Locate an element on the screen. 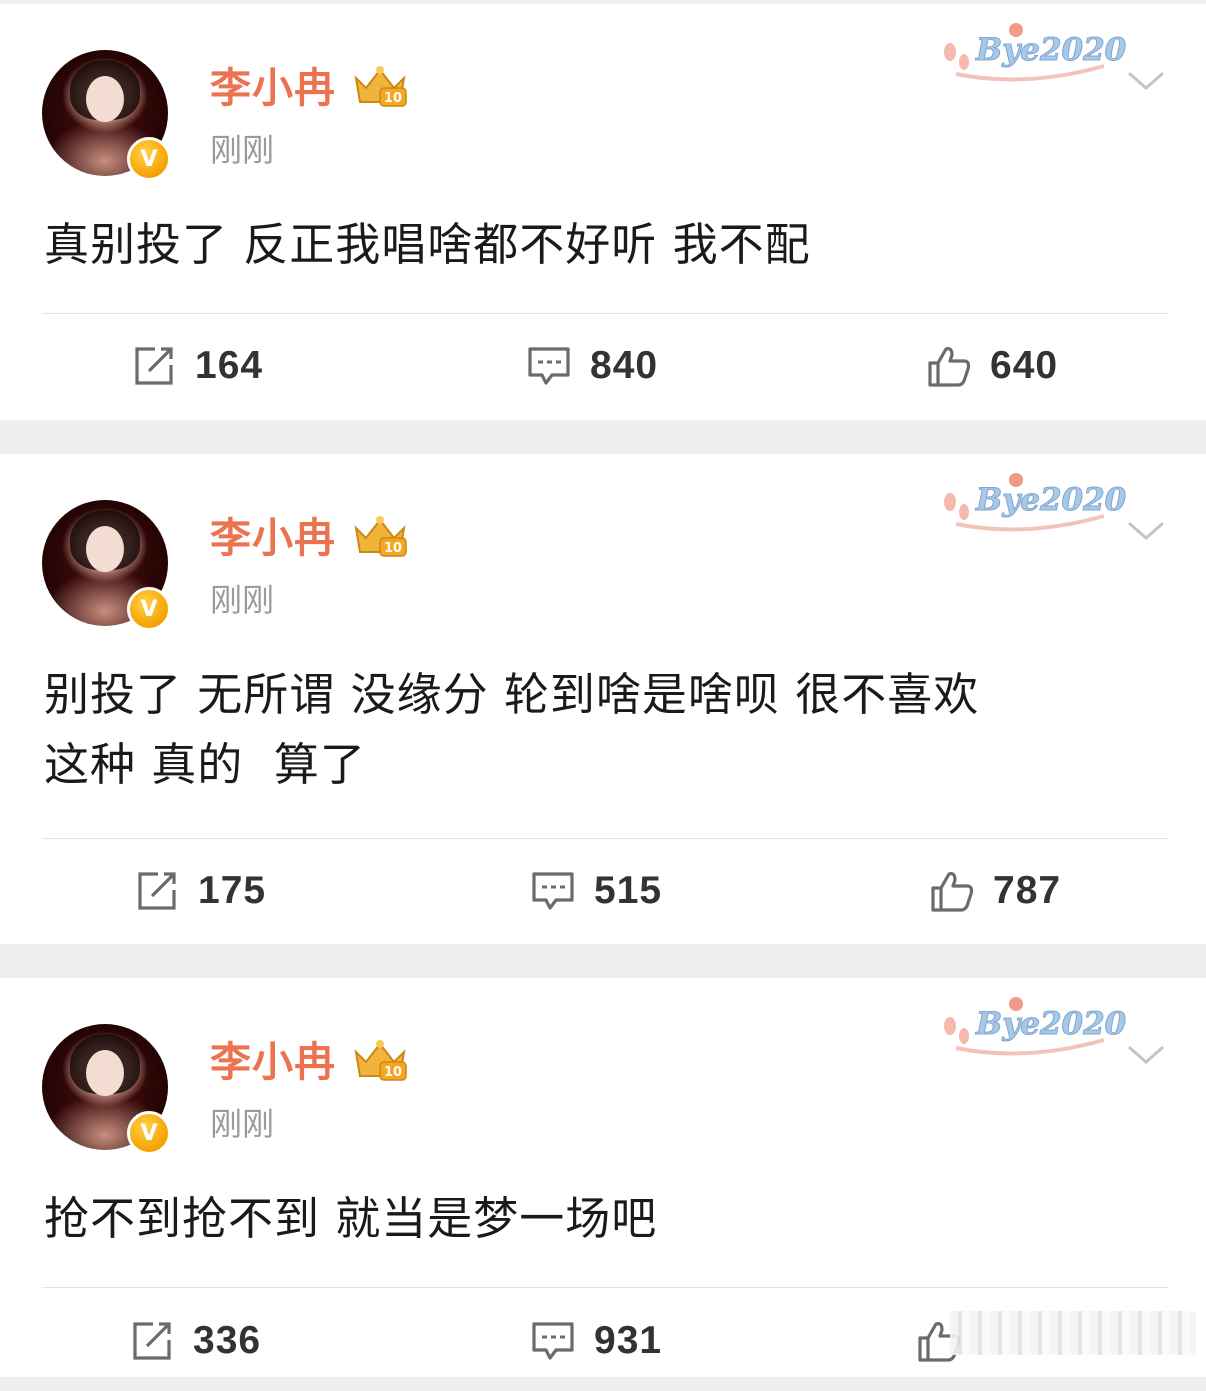 The height and width of the screenshot is (1391, 1206). post-content: 别投了 无所谓 没缘分 轮到啥是啥呗 很不喜欢 这种 真的 算了 is located at coordinates (512, 729).